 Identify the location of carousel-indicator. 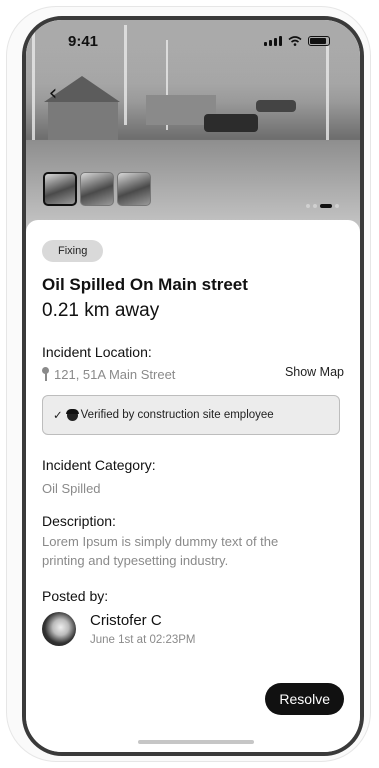
(322, 206).